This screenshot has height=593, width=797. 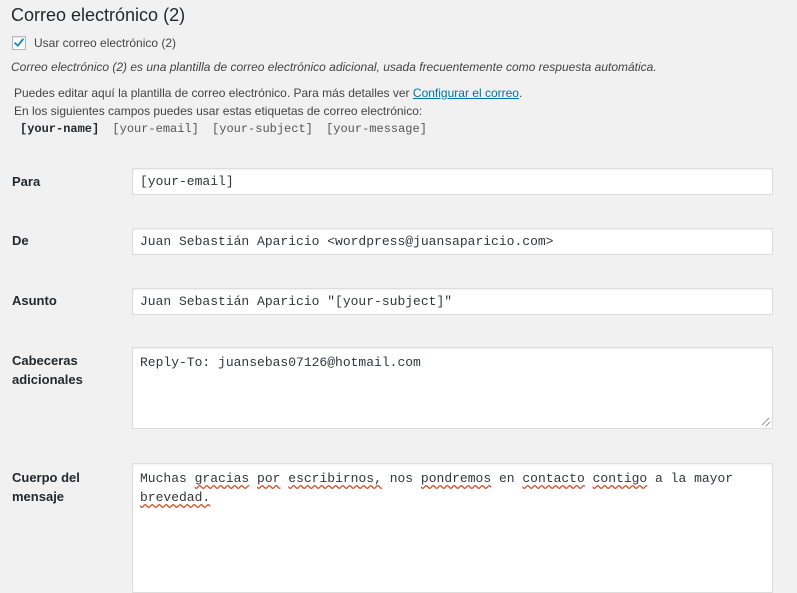 I want to click on message-word: escribirnos,, so click(x=335, y=478).